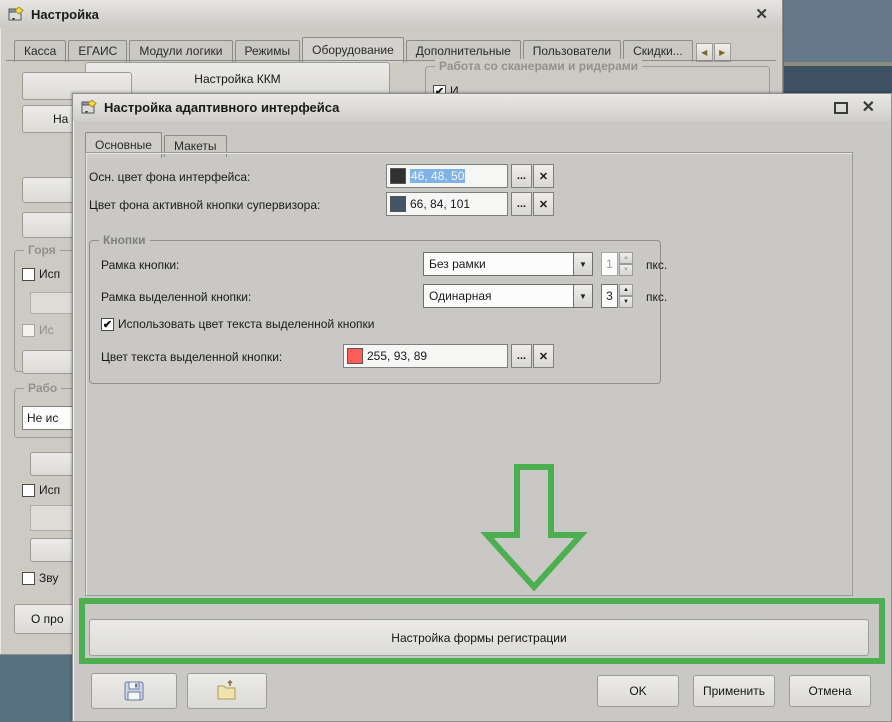  I want to click on annotation-arrow-icon, so click(534, 527).